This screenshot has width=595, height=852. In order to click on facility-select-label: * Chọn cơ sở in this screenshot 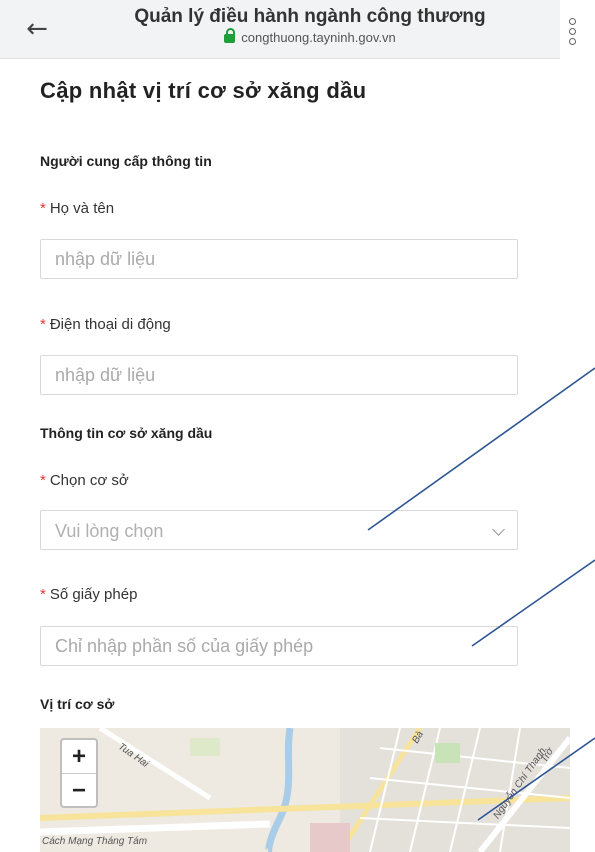, I will do `click(84, 480)`.